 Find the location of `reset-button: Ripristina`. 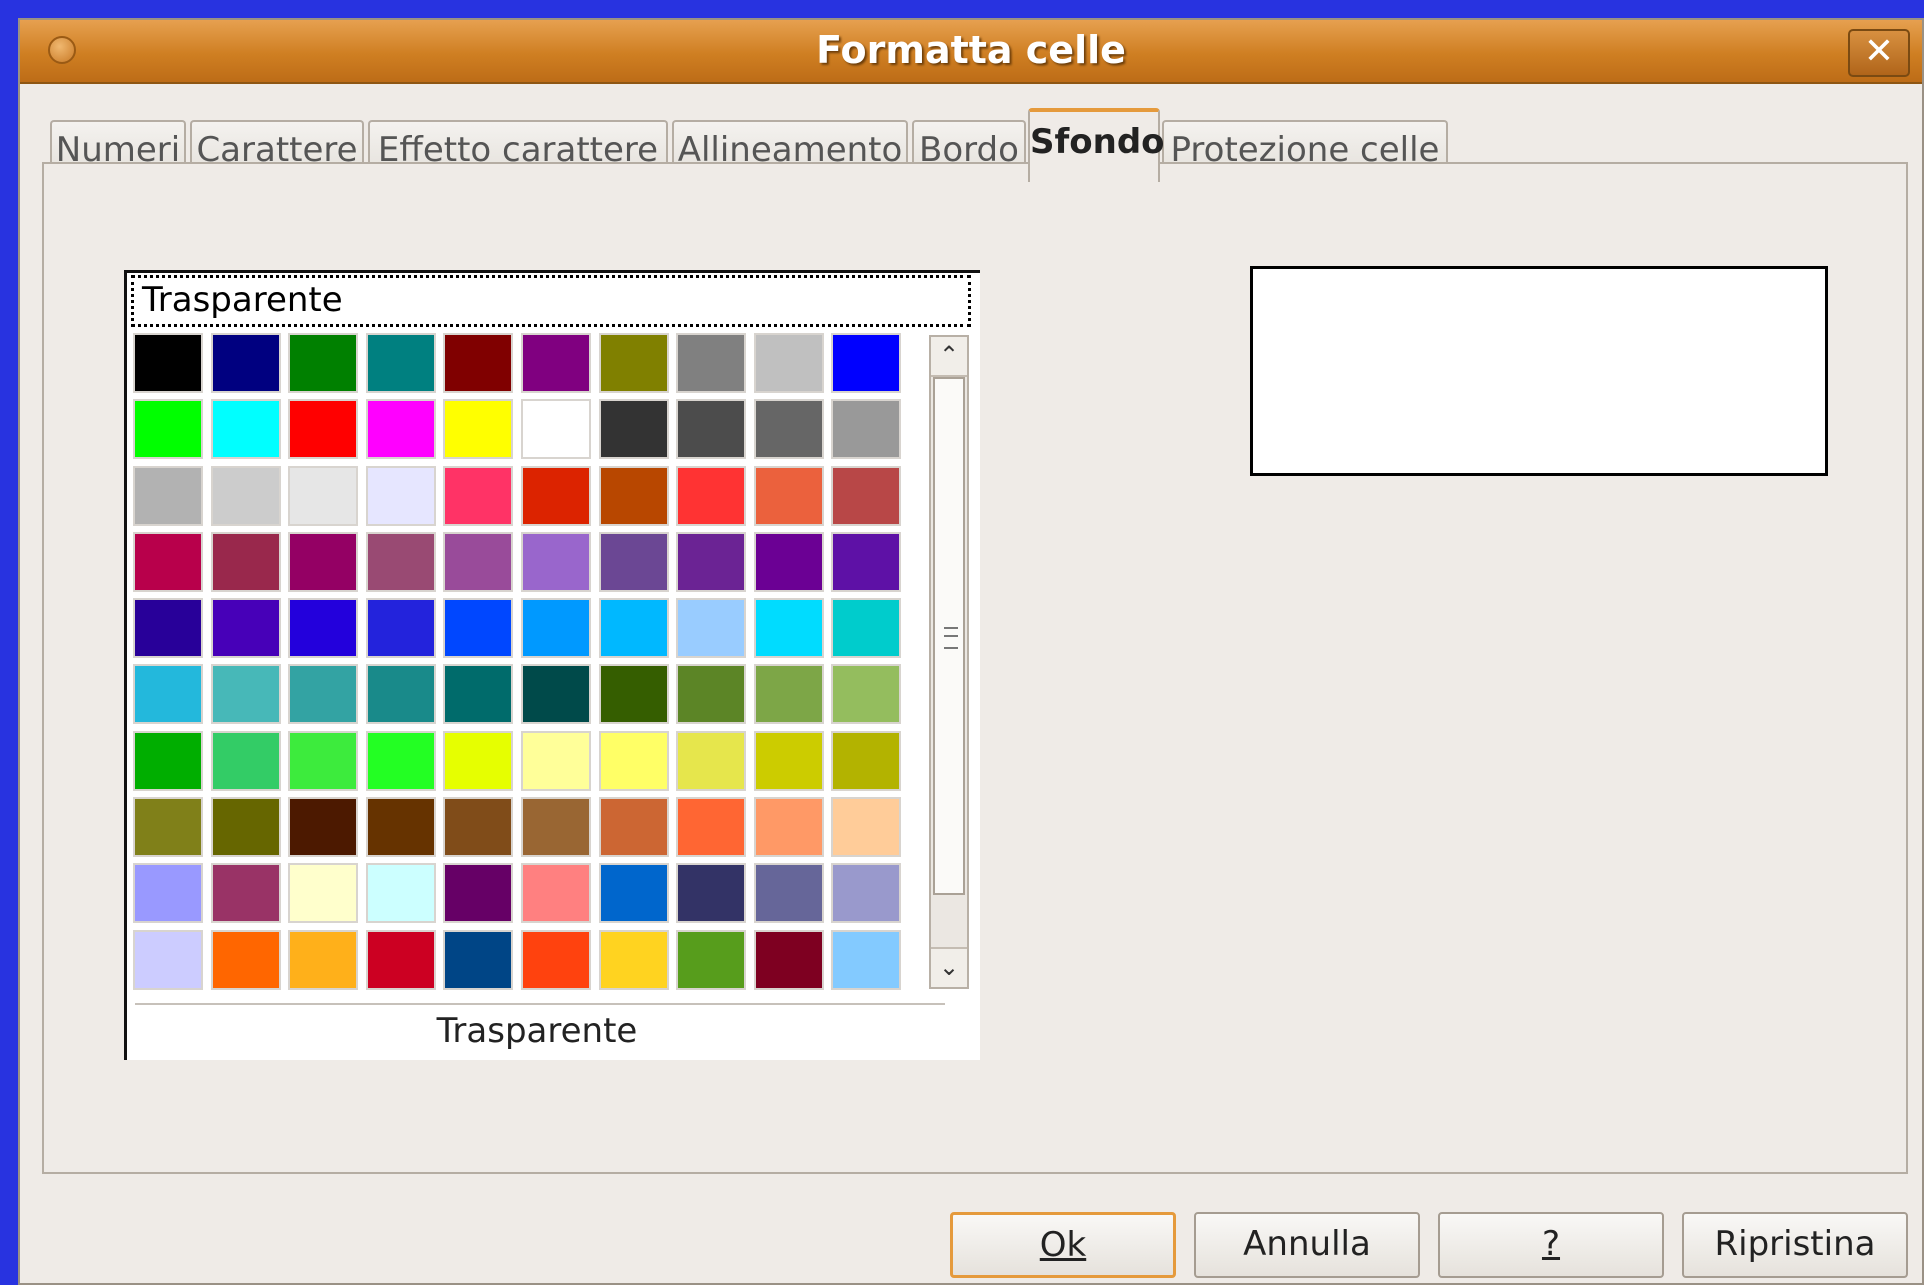

reset-button: Ripristina is located at coordinates (1795, 1245).